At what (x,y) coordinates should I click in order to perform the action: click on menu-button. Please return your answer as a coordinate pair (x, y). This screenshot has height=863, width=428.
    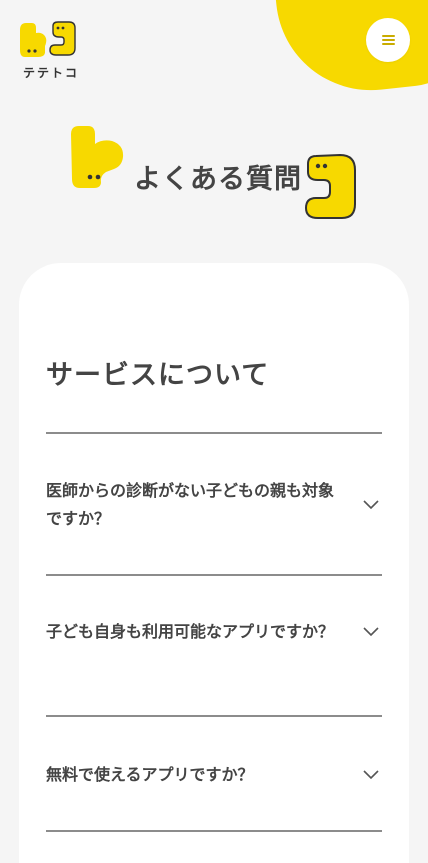
    Looking at the image, I should click on (388, 40).